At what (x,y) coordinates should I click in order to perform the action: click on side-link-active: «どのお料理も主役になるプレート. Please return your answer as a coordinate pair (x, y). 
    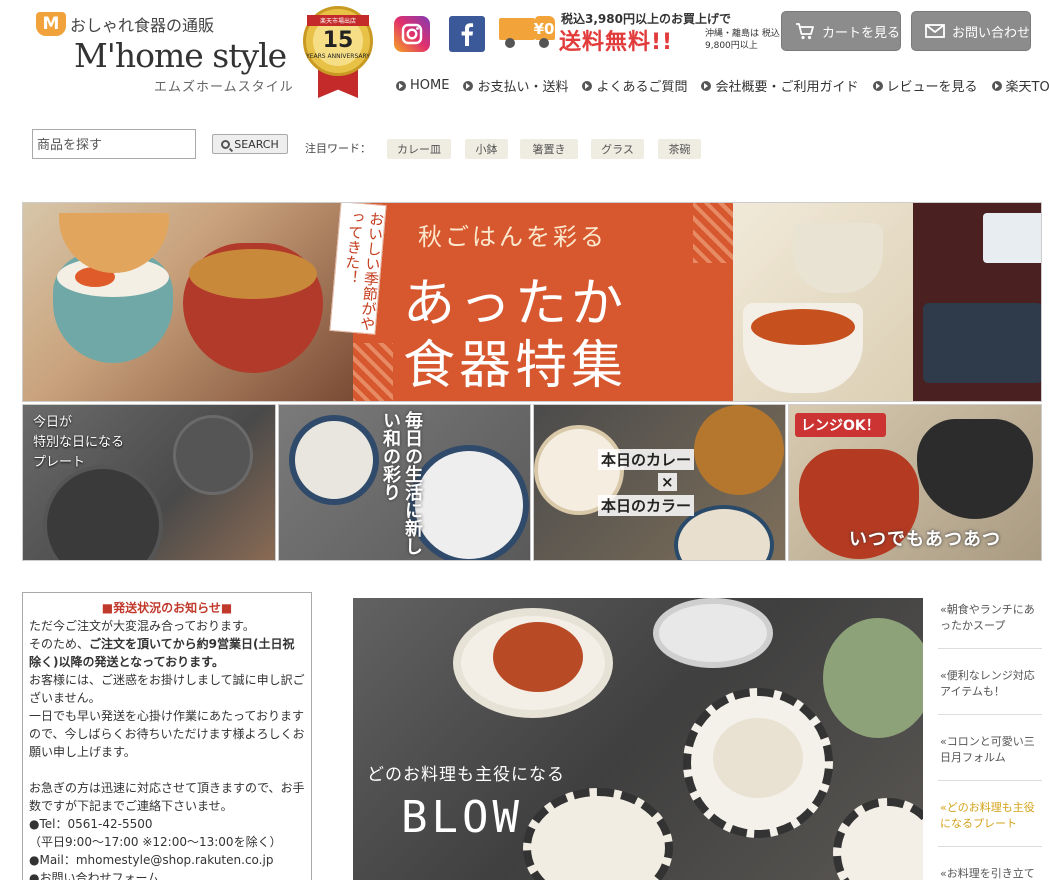
    Looking at the image, I should click on (990, 822).